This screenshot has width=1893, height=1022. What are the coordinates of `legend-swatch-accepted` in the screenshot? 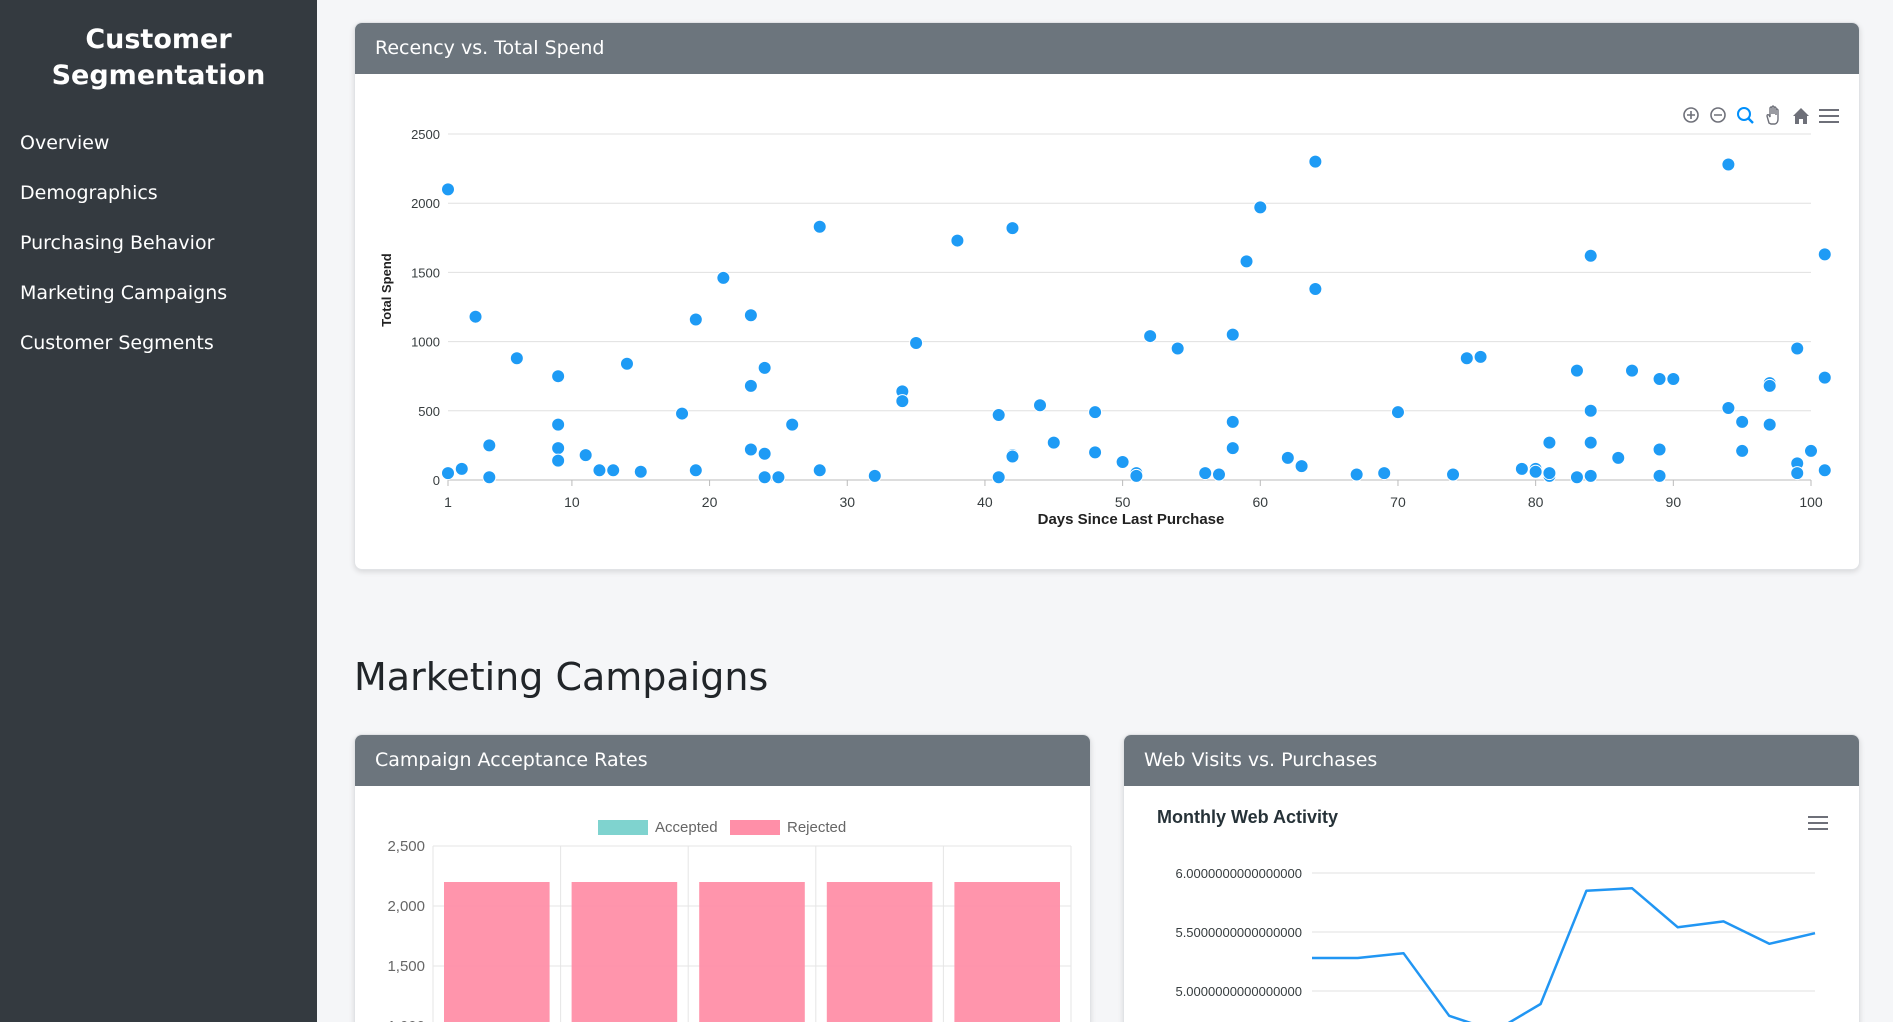 It's located at (623, 827).